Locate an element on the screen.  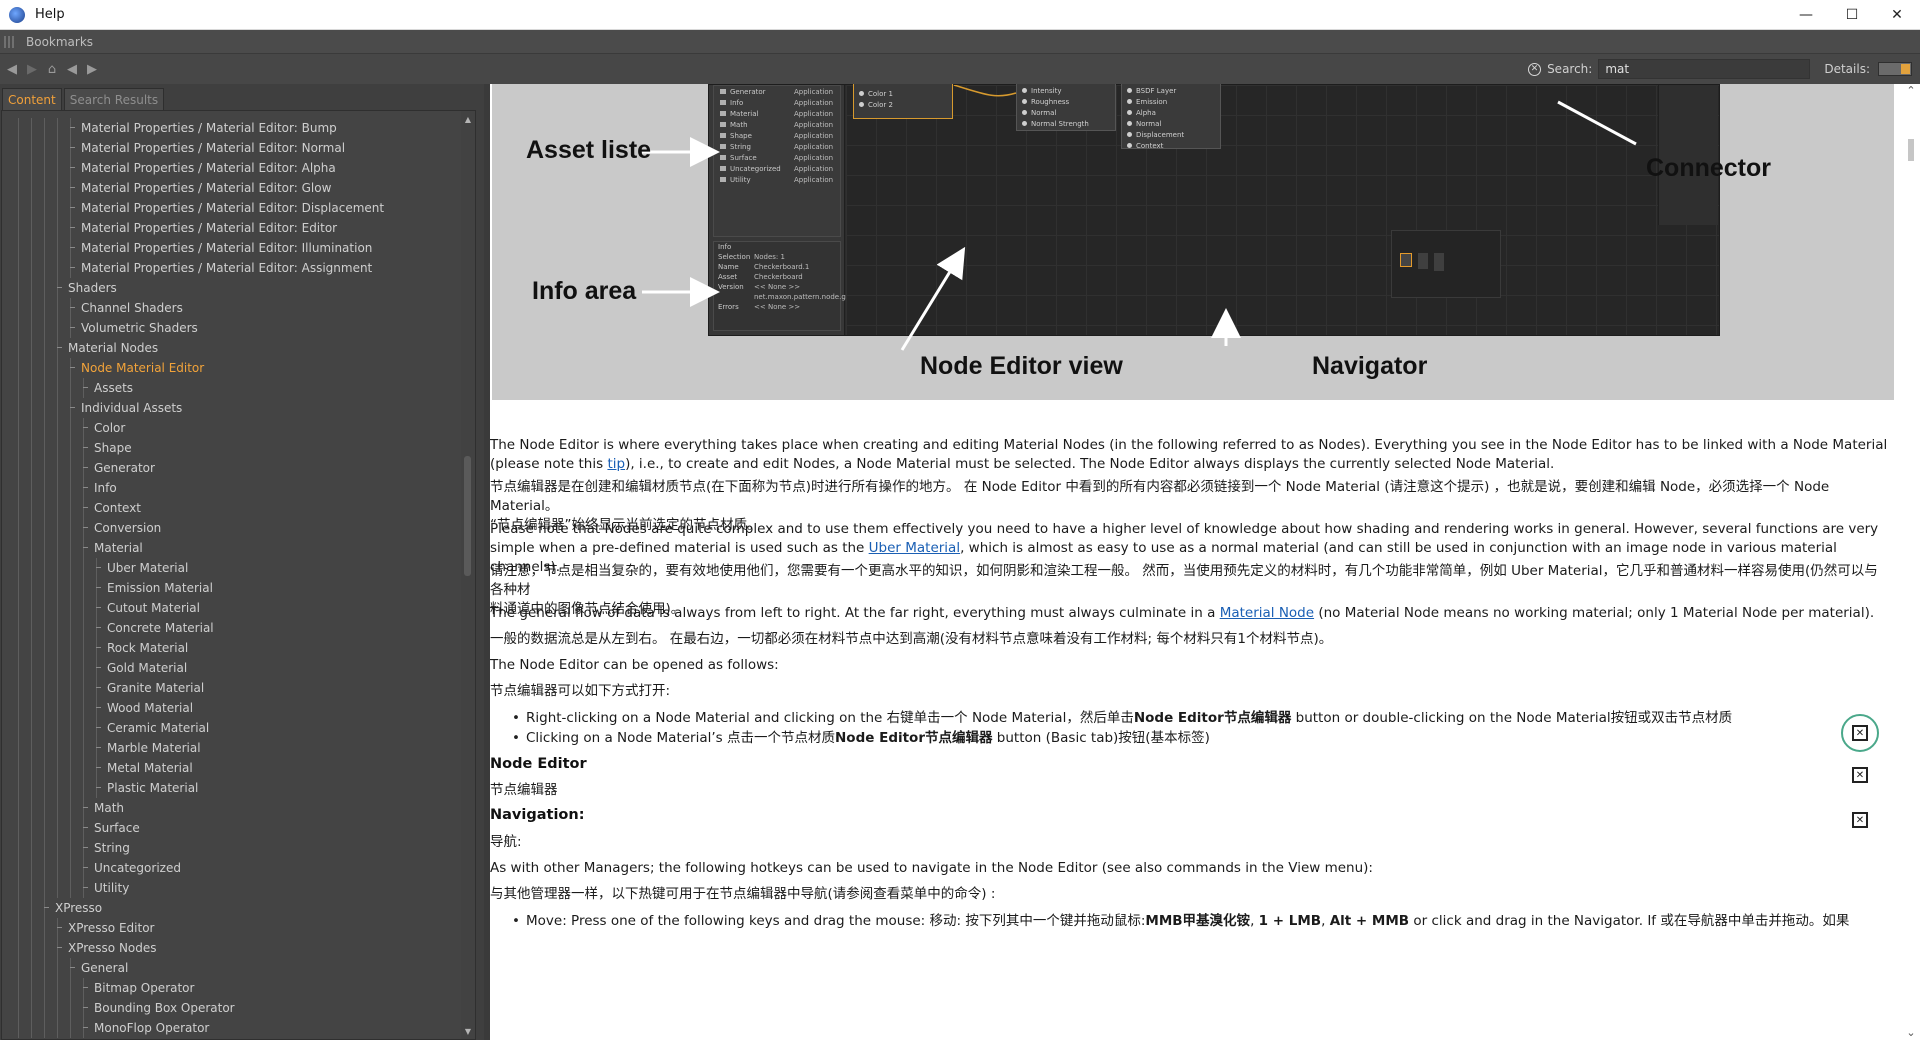
details-slider-knob is located at coordinates (1905, 69).